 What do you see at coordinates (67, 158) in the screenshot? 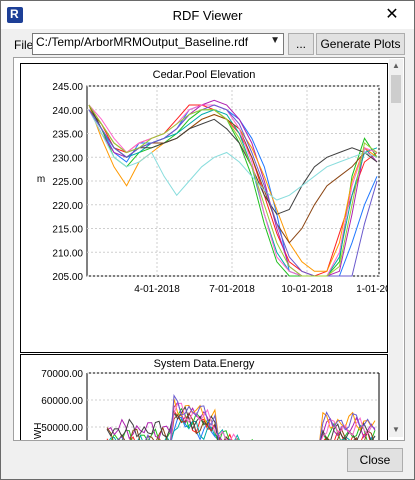
I see `y-tick-label: 230.00` at bounding box center [67, 158].